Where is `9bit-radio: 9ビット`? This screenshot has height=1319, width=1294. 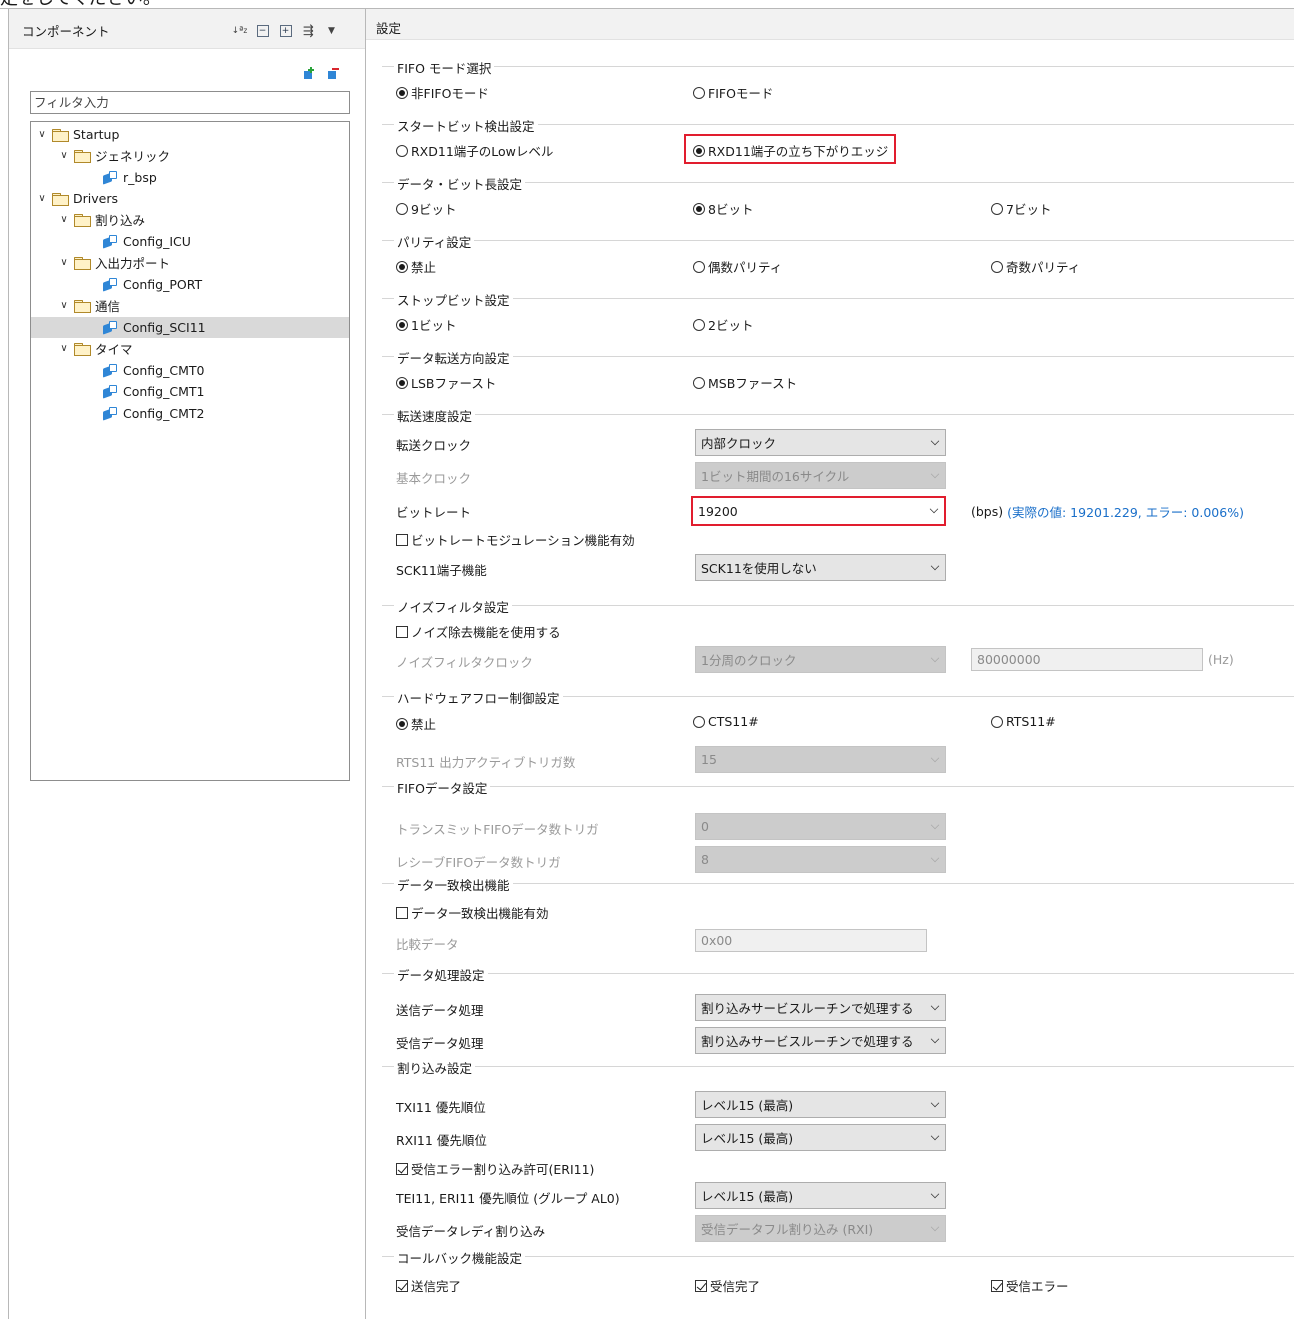 9bit-radio: 9ビット is located at coordinates (426, 208).